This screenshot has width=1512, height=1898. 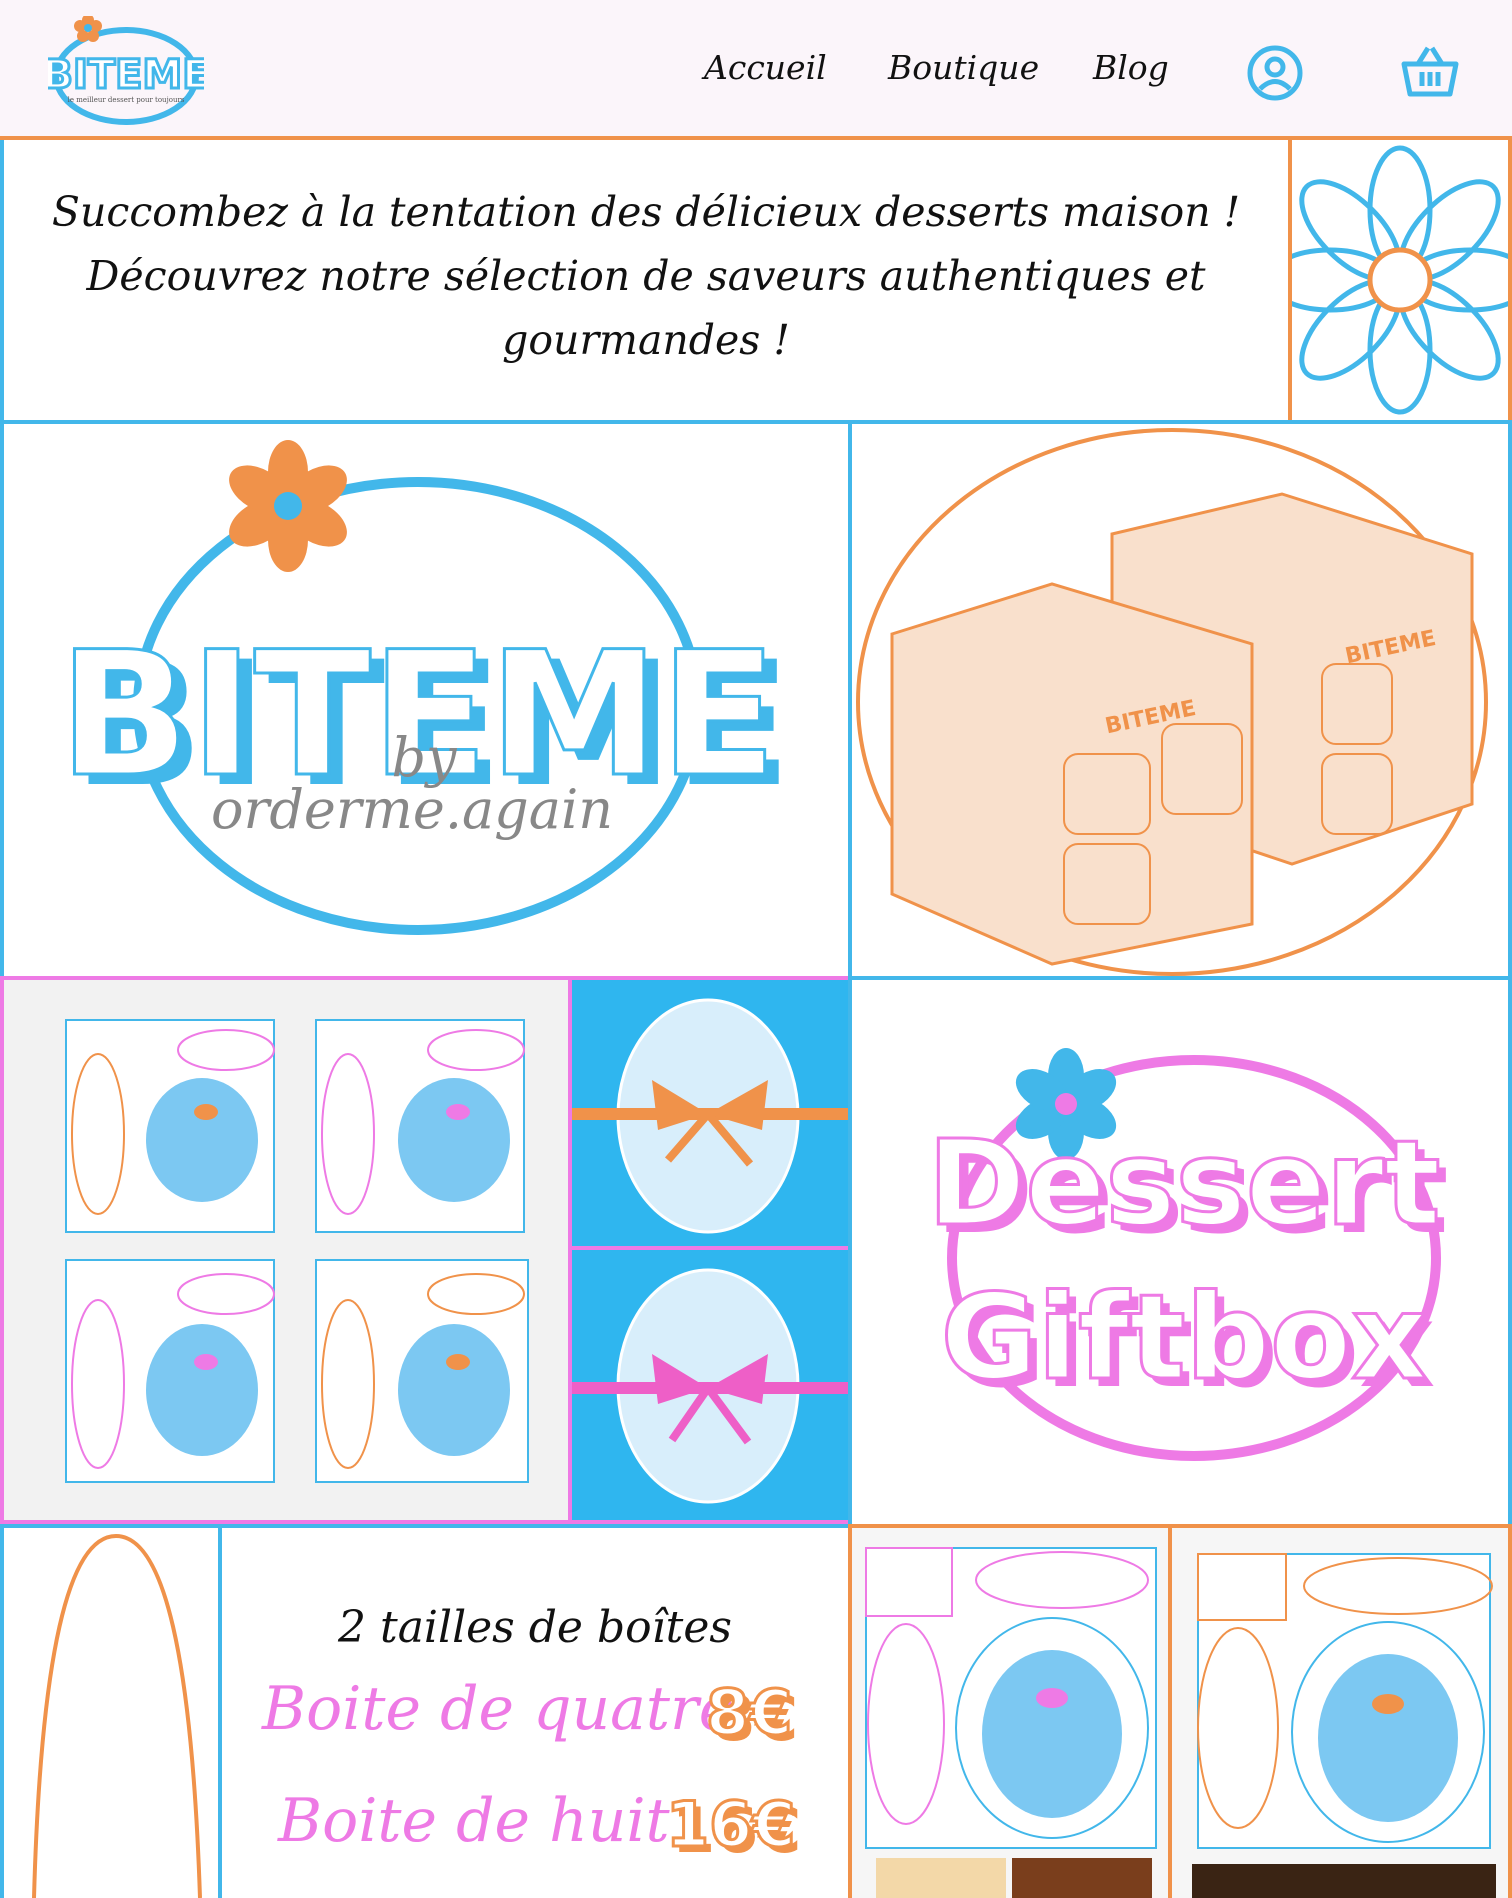 I want to click on arch-decoration, so click(x=117, y=1715).